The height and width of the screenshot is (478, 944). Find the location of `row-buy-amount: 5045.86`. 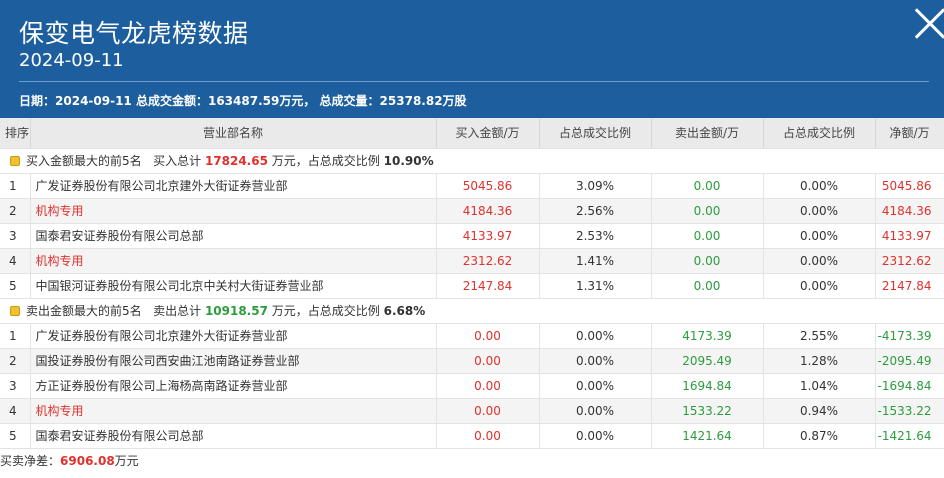

row-buy-amount: 5045.86 is located at coordinates (488, 186).